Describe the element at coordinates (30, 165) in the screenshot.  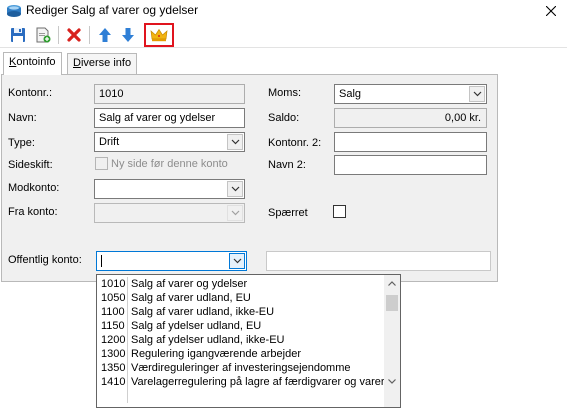
I see `sideskift-label: Sideskift:` at that location.